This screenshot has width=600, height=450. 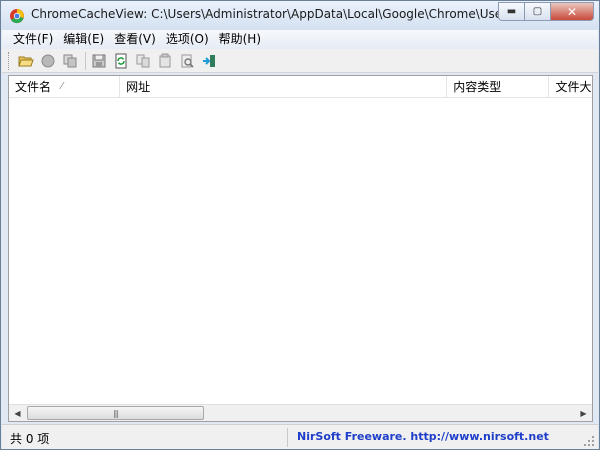 What do you see at coordinates (9, 60) in the screenshot?
I see `toolbar-grip` at bounding box center [9, 60].